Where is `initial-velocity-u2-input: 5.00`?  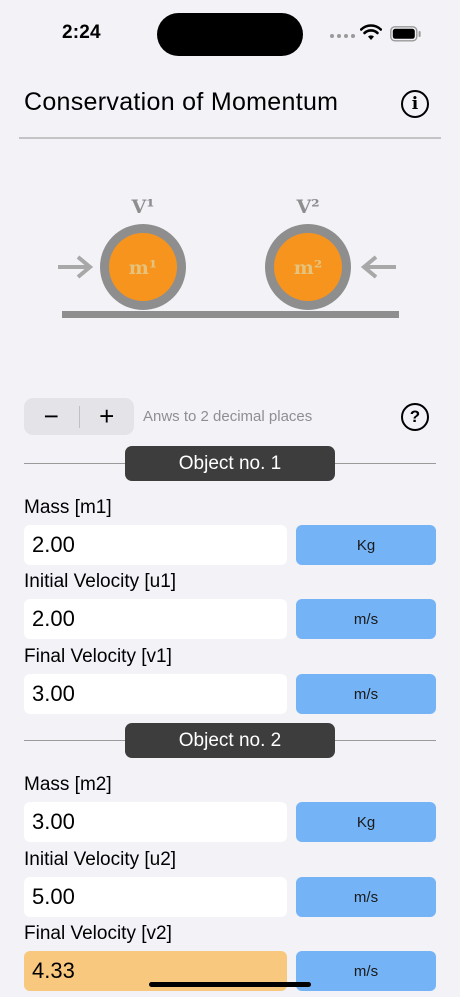
initial-velocity-u2-input: 5.00 is located at coordinates (155, 897).